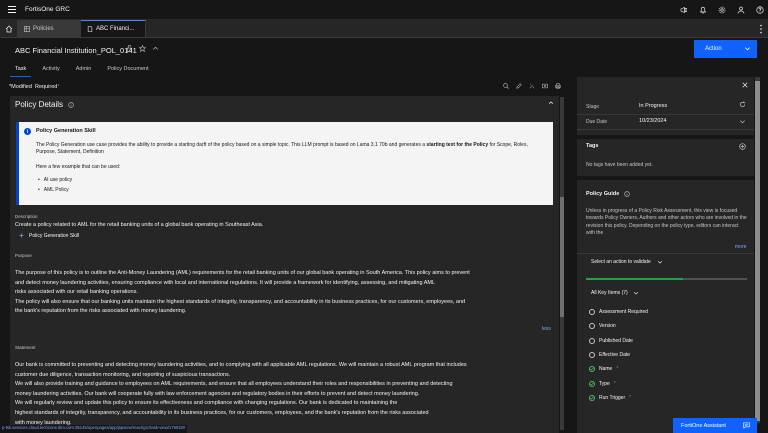  Describe the element at coordinates (66, 131) in the screenshot. I see `info-title: Policy Generation Skill` at that location.